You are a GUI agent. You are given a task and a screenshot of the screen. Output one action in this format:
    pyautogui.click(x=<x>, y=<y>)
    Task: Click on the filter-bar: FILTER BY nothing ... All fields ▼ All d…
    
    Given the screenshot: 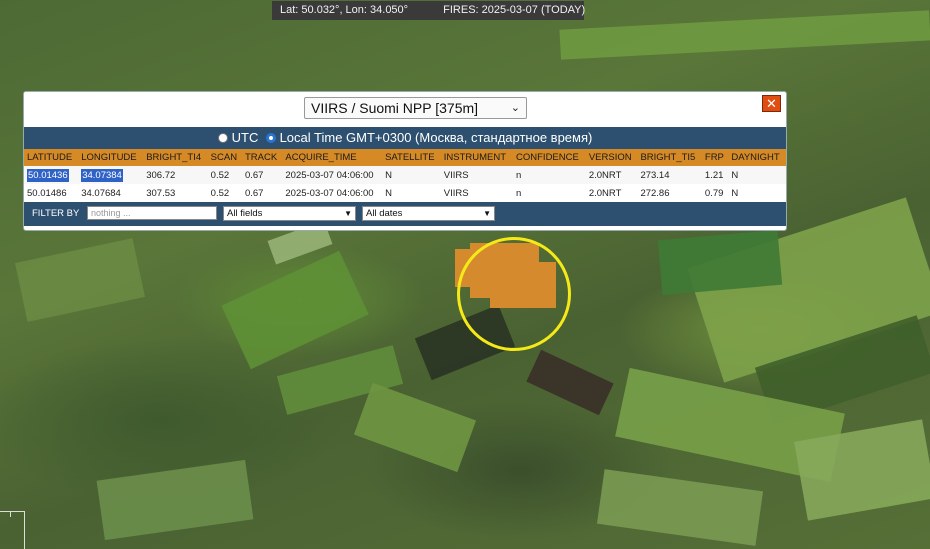 What is the action you would take?
    pyautogui.click(x=405, y=214)
    